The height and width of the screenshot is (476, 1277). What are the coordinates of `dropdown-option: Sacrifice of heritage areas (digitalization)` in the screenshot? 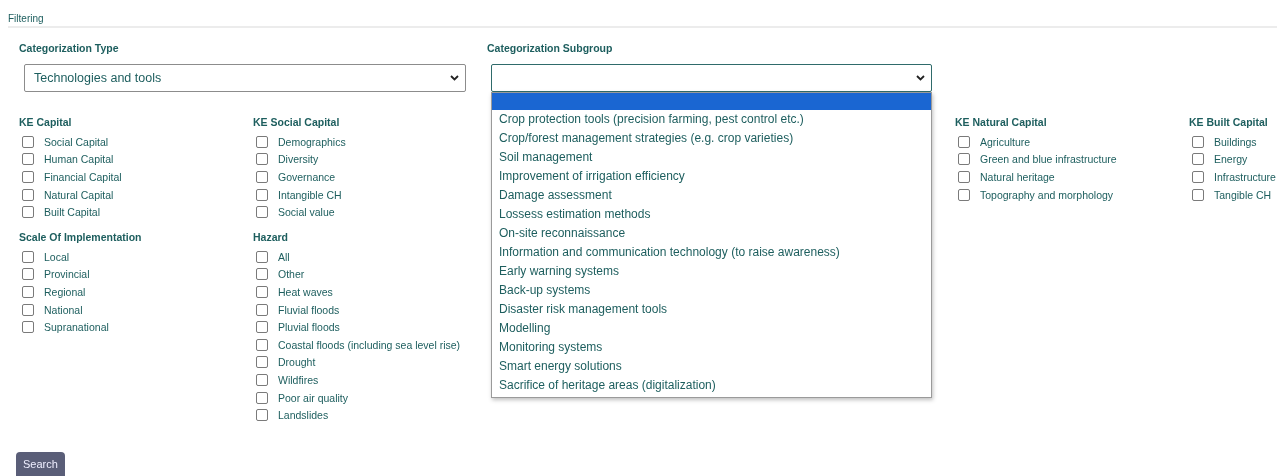 It's located at (711, 385).